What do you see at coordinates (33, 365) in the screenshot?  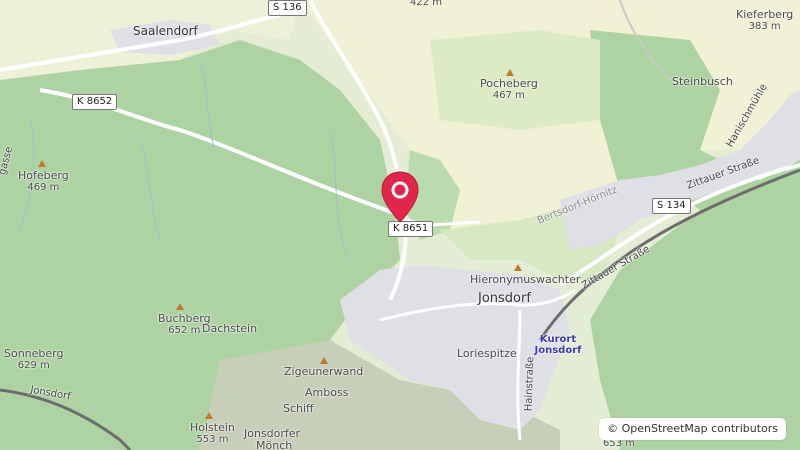 I see `peak-elevation: 629 m` at bounding box center [33, 365].